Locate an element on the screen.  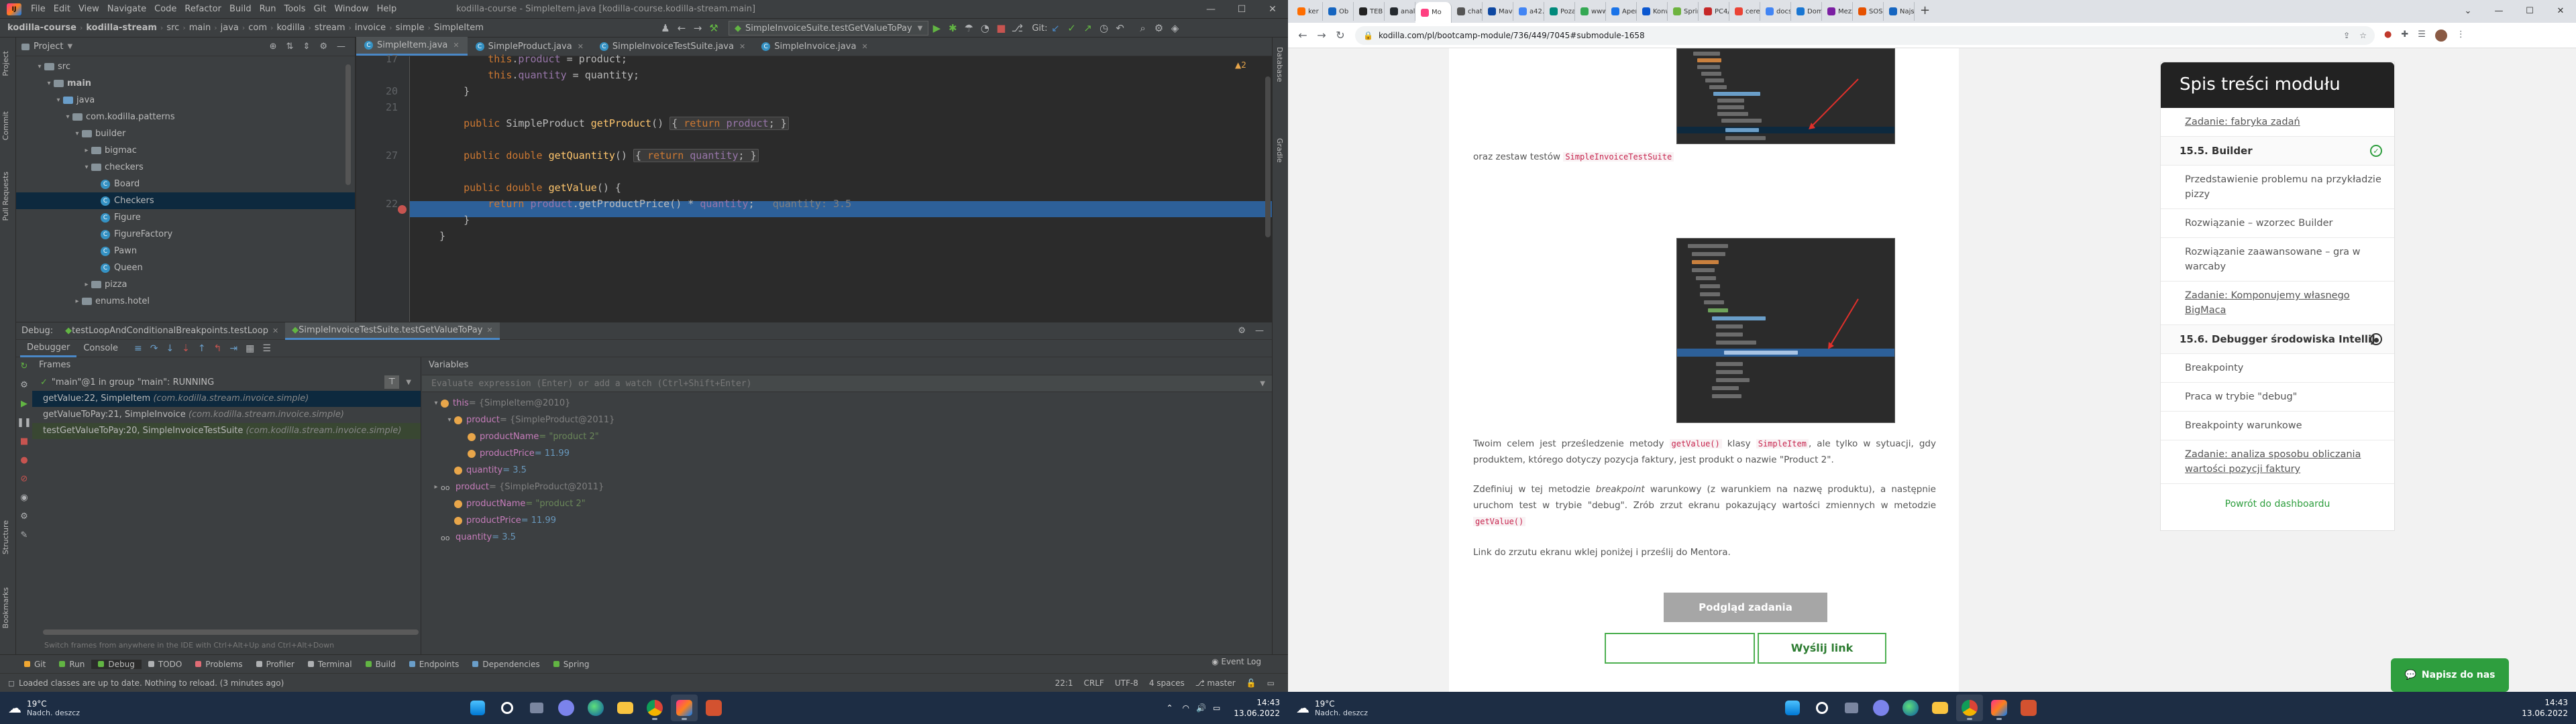
browser-tab: SOS22 is located at coordinates (1868, 11).